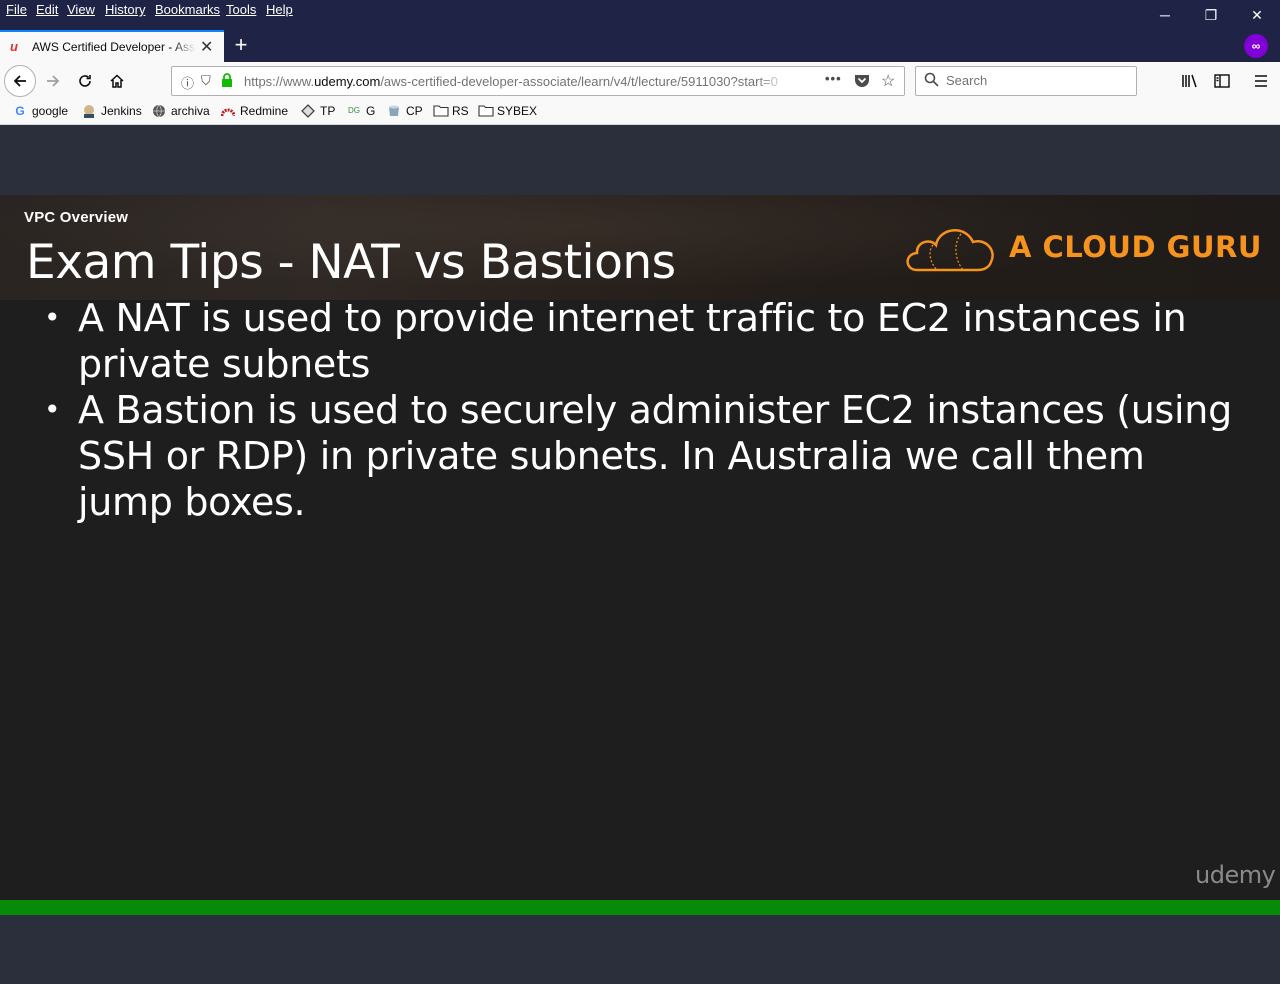  I want to click on search-box, so click(1026, 81).